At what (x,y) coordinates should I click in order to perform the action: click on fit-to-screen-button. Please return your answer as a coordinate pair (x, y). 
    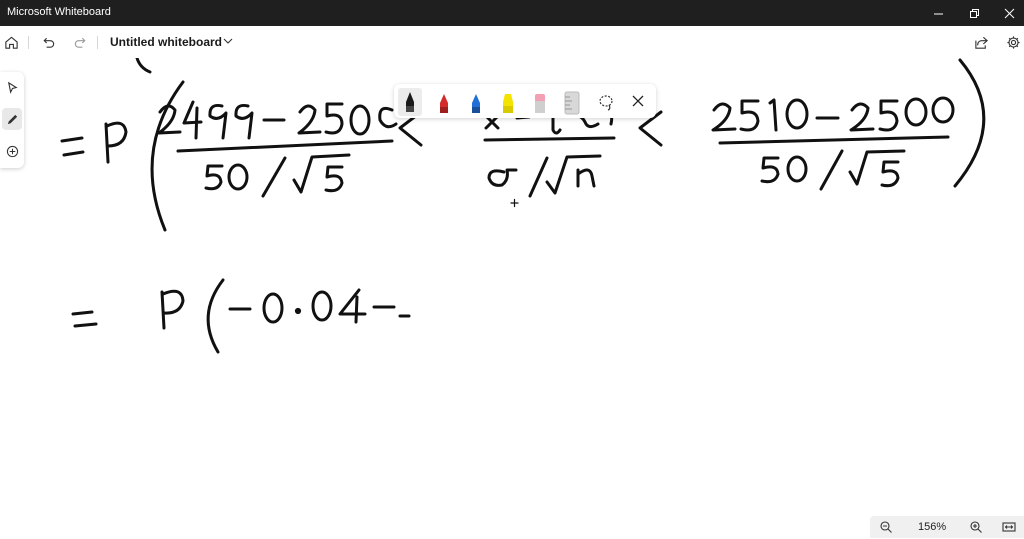
    Looking at the image, I should click on (1009, 527).